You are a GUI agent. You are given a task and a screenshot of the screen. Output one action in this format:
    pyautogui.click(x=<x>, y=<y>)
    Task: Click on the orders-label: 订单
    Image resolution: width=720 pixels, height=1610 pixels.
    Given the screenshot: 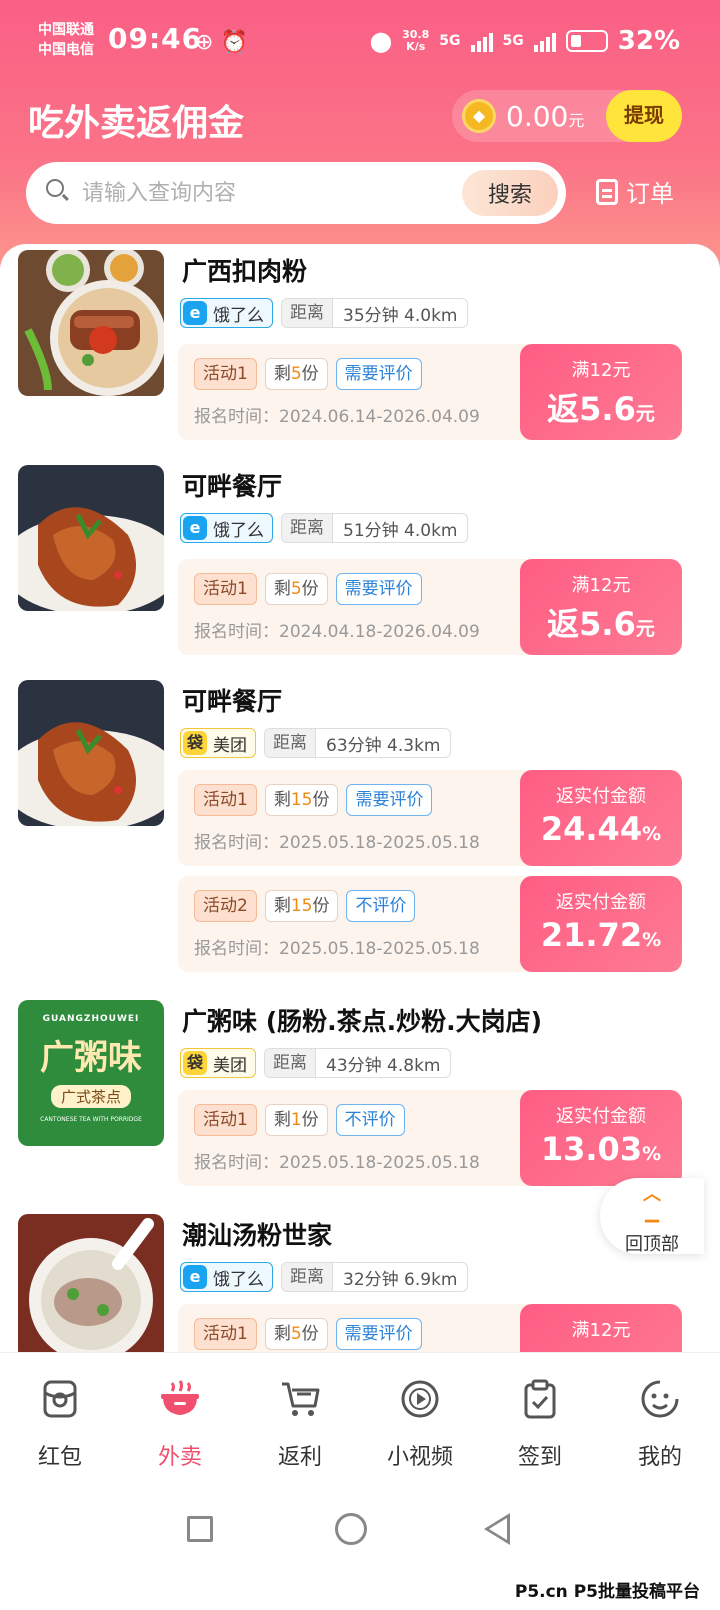 What is the action you would take?
    pyautogui.click(x=650, y=194)
    